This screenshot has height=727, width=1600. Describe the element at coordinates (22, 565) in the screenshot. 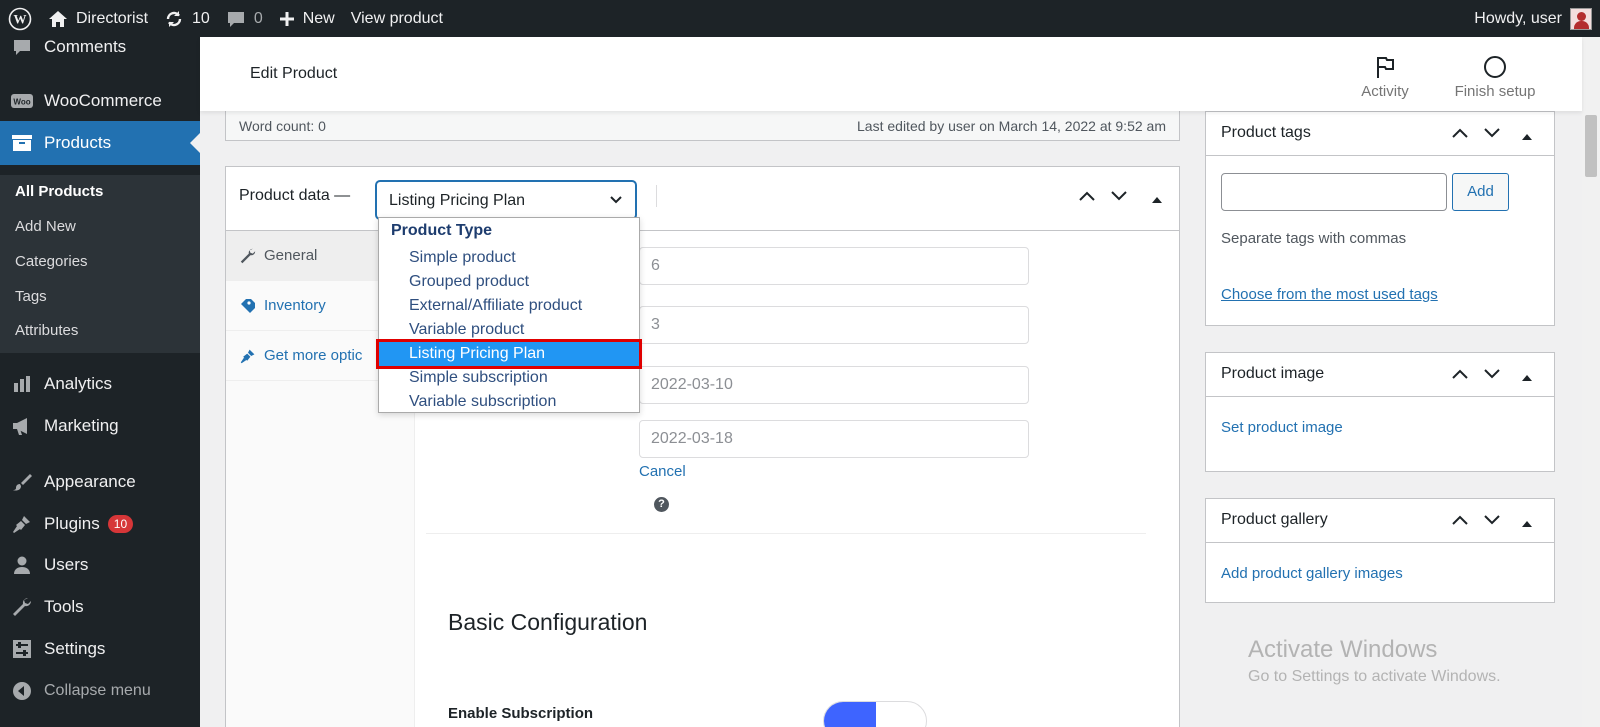

I see `user-icon` at that location.